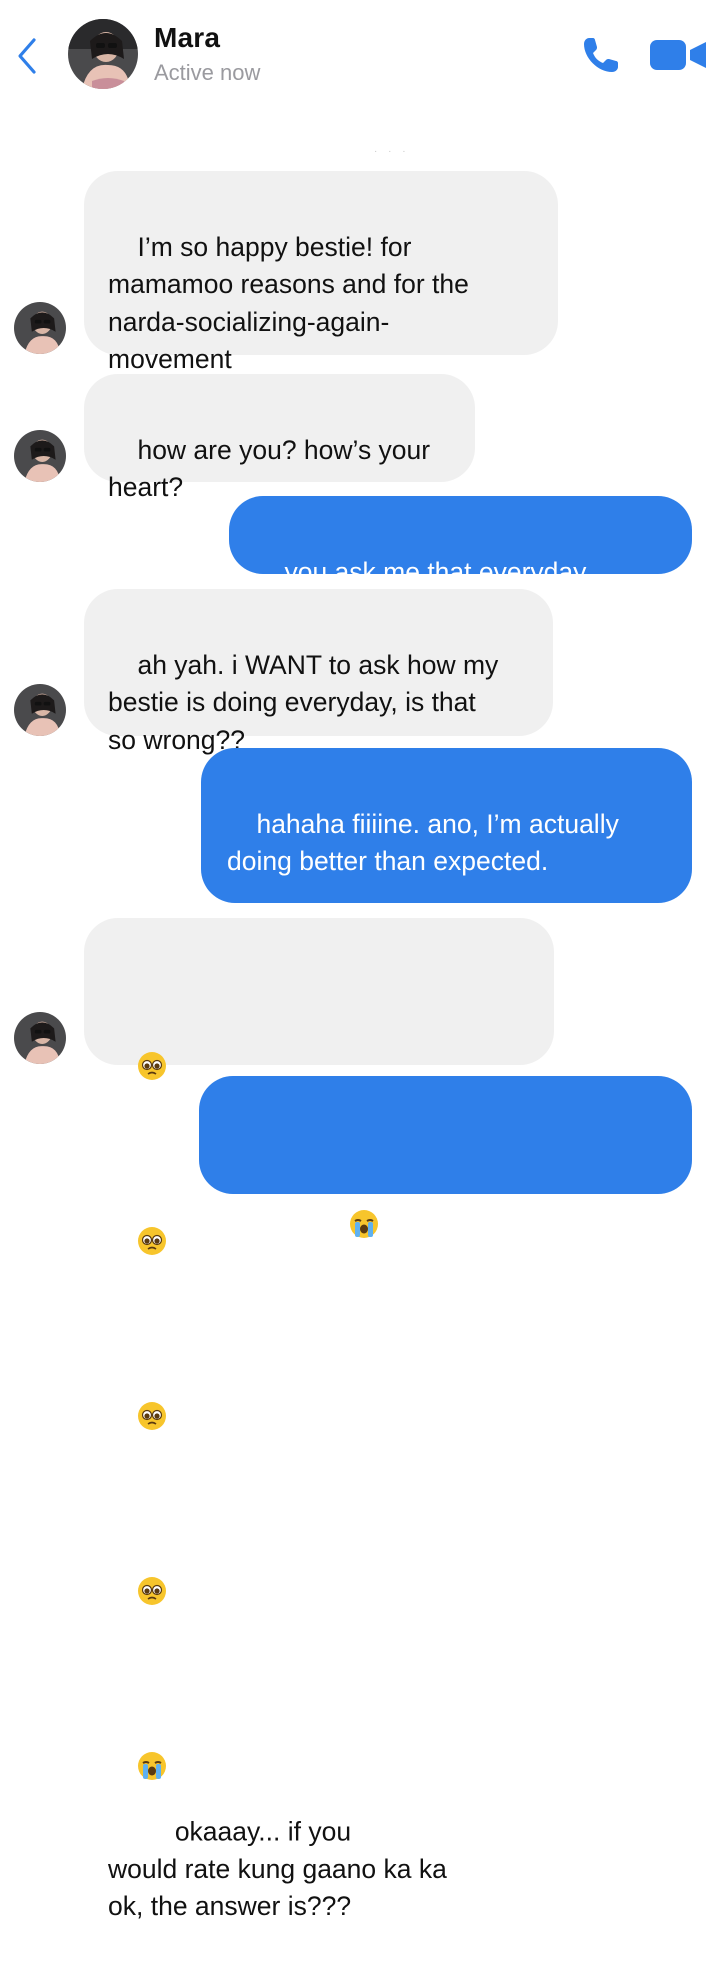  What do you see at coordinates (388, 861) in the screenshot?
I see `message-text-line: doing better than expected.` at bounding box center [388, 861].